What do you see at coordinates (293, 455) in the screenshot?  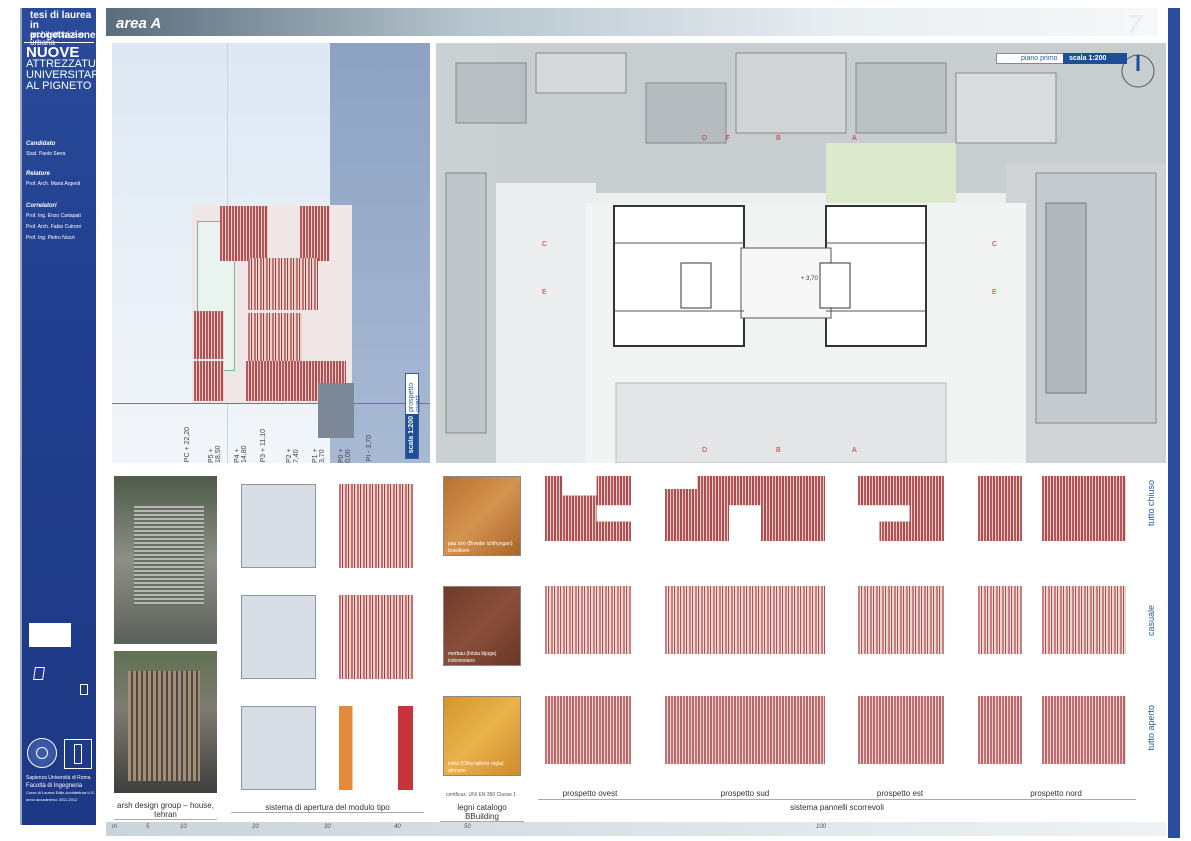 I see `level-p2: P2 + 7,40` at bounding box center [293, 455].